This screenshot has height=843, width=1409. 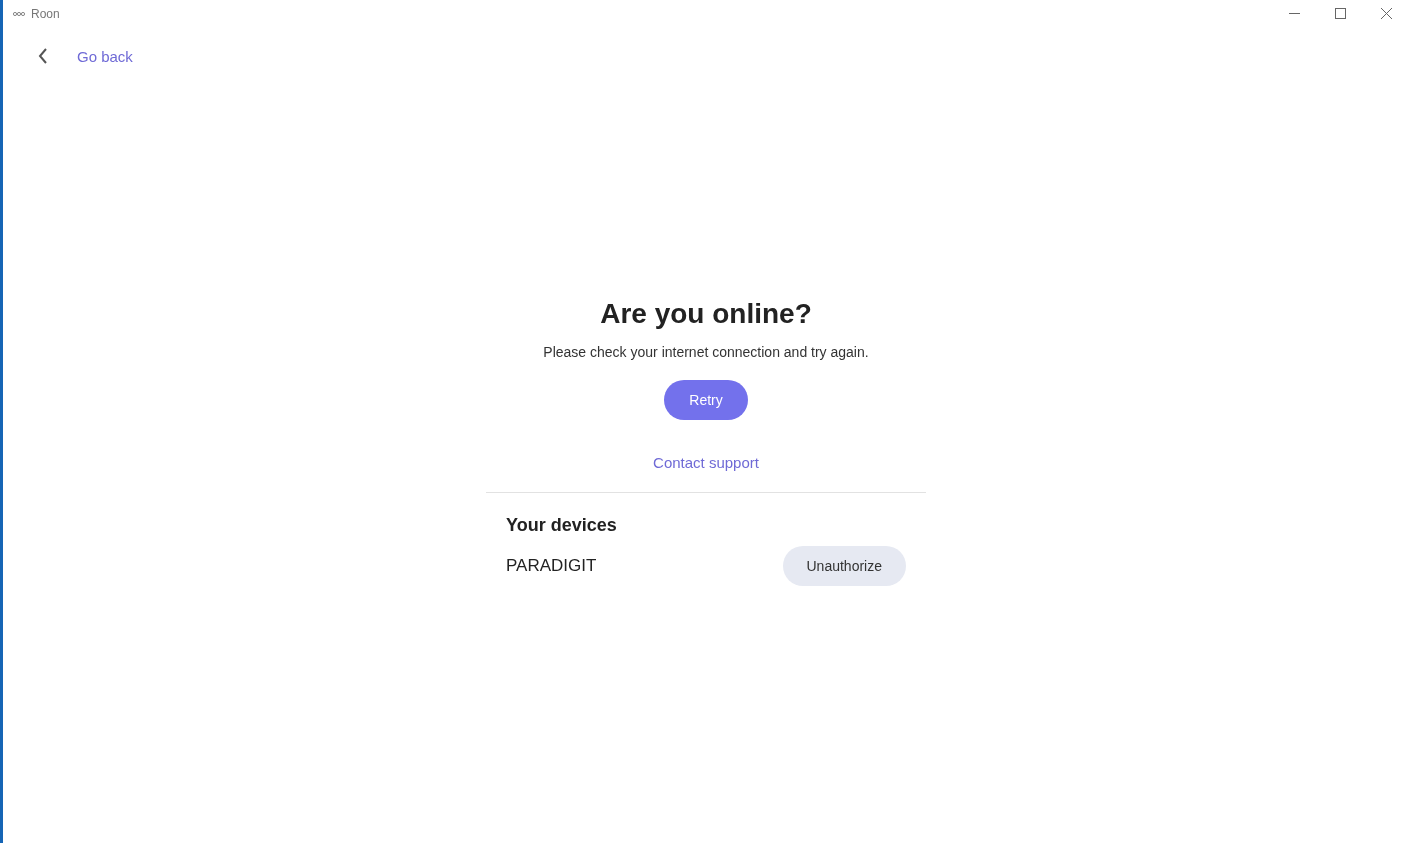 I want to click on go-back-link: Go back, so click(x=105, y=56).